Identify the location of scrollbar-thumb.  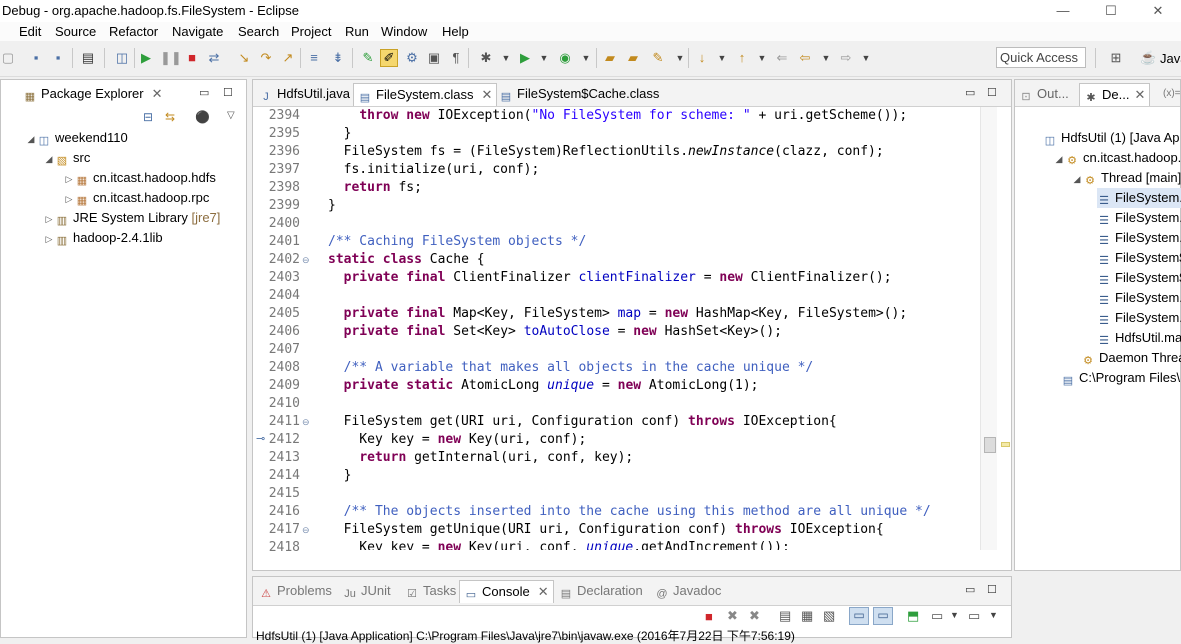
(990, 445).